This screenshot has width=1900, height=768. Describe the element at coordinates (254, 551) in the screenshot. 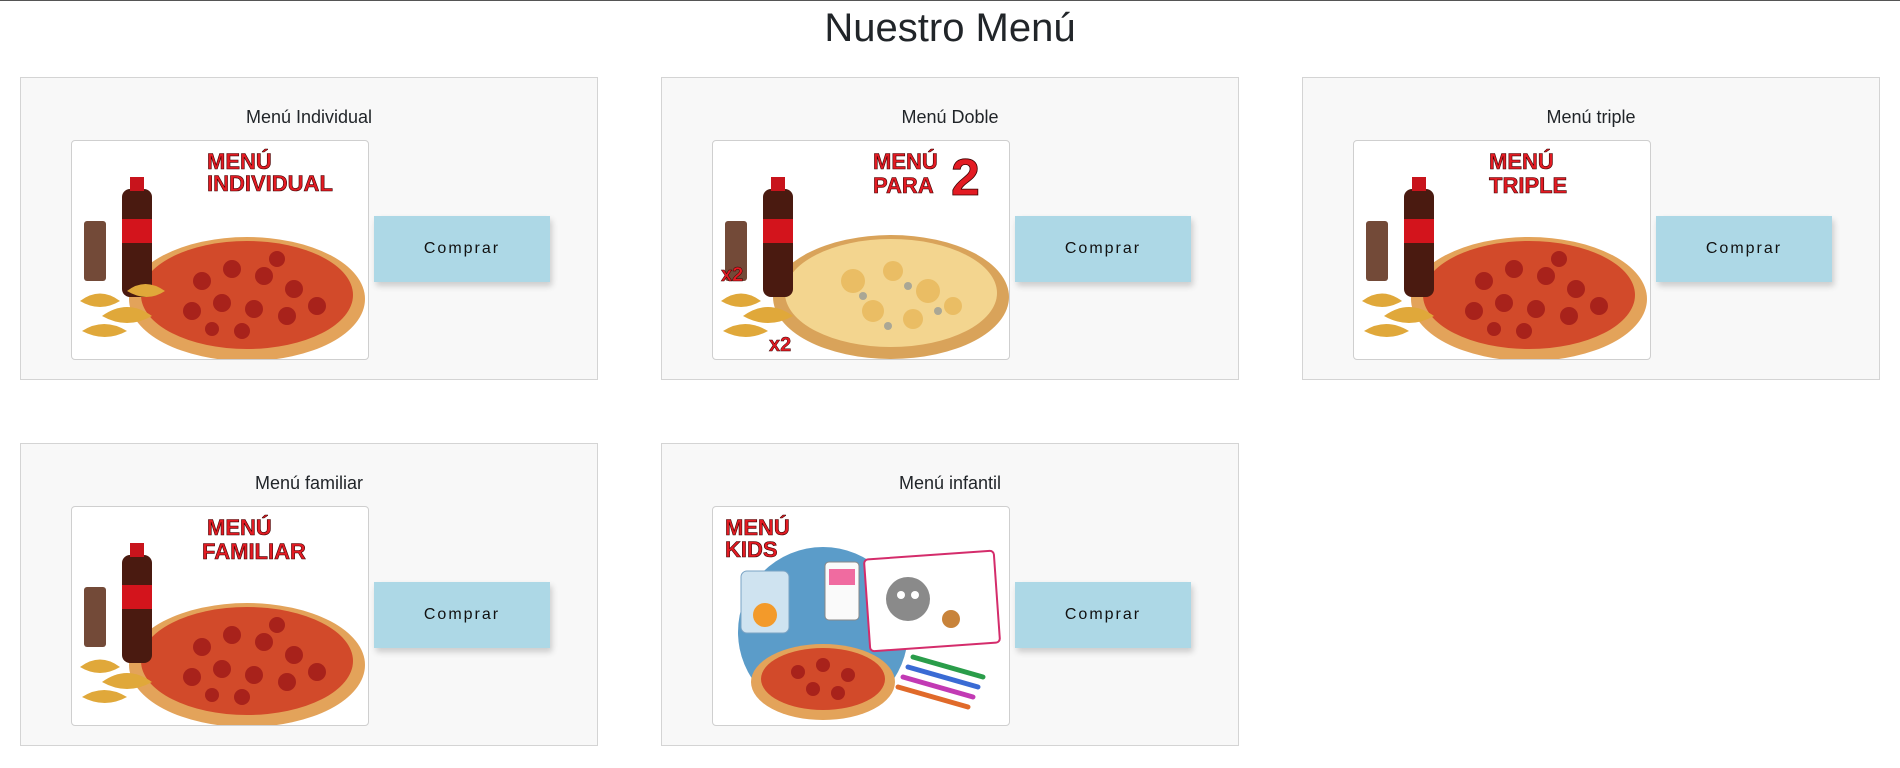

I see `promo-line-2: FAMILIAR` at that location.